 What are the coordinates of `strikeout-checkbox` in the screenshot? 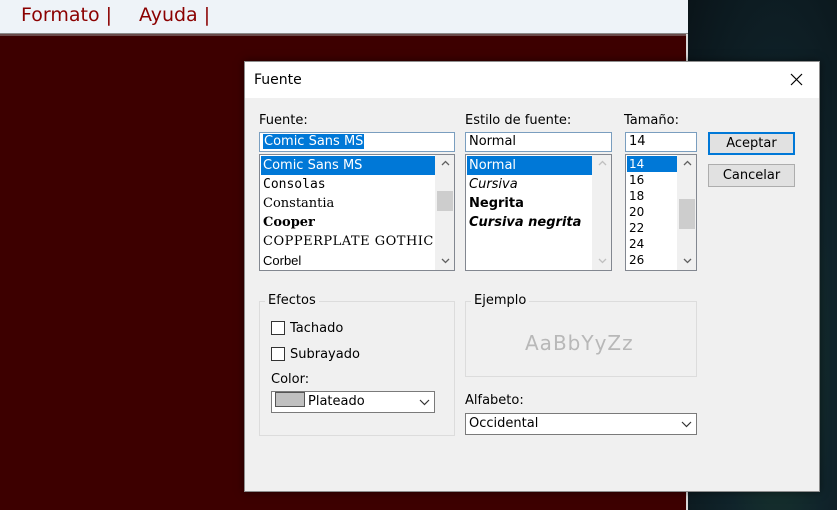 It's located at (278, 328).